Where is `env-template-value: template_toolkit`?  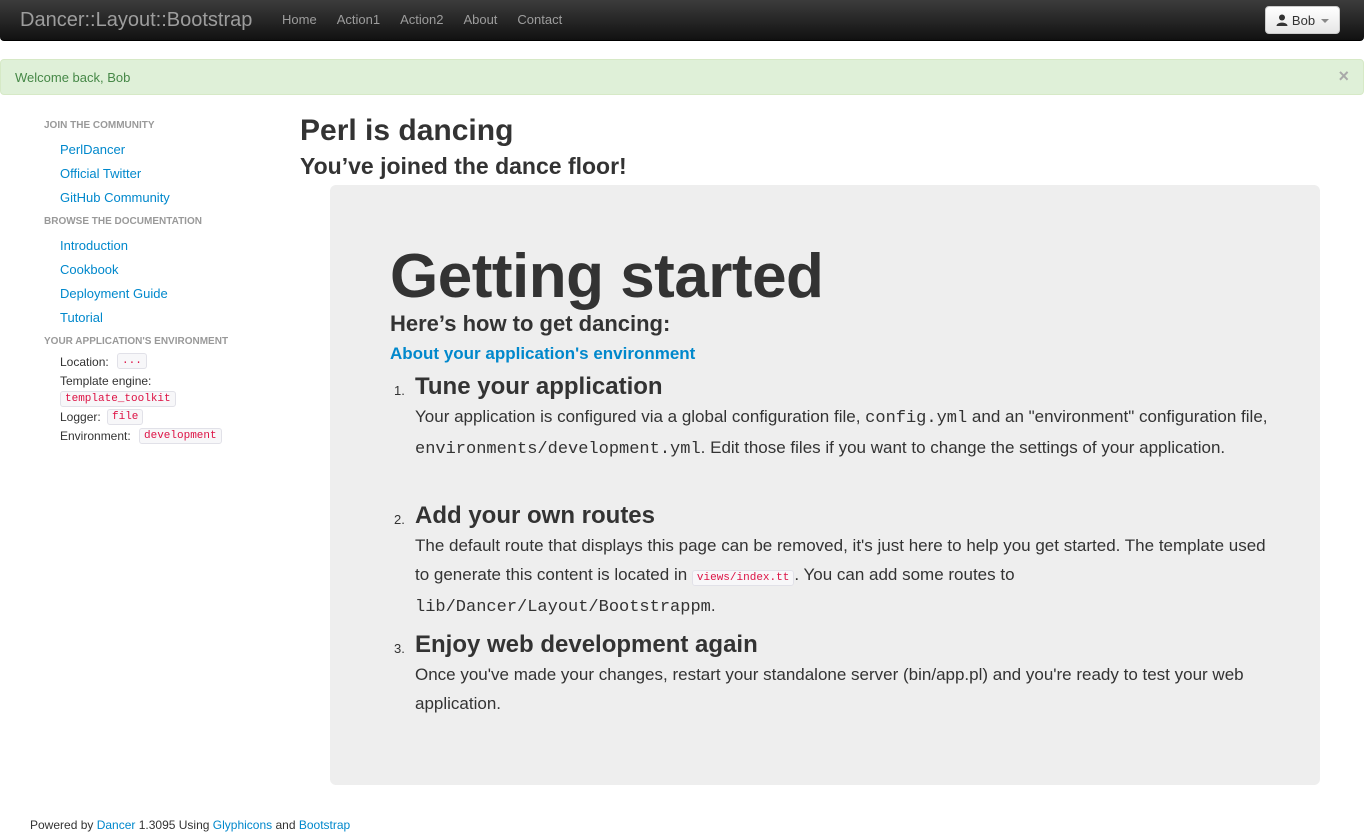 env-template-value: template_toolkit is located at coordinates (118, 399).